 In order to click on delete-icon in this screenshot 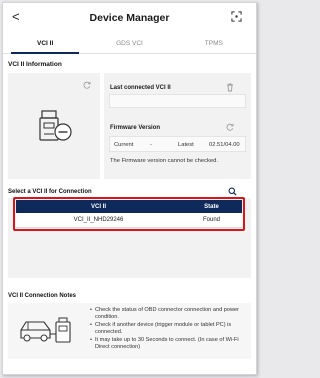, I will do `click(230, 87)`.